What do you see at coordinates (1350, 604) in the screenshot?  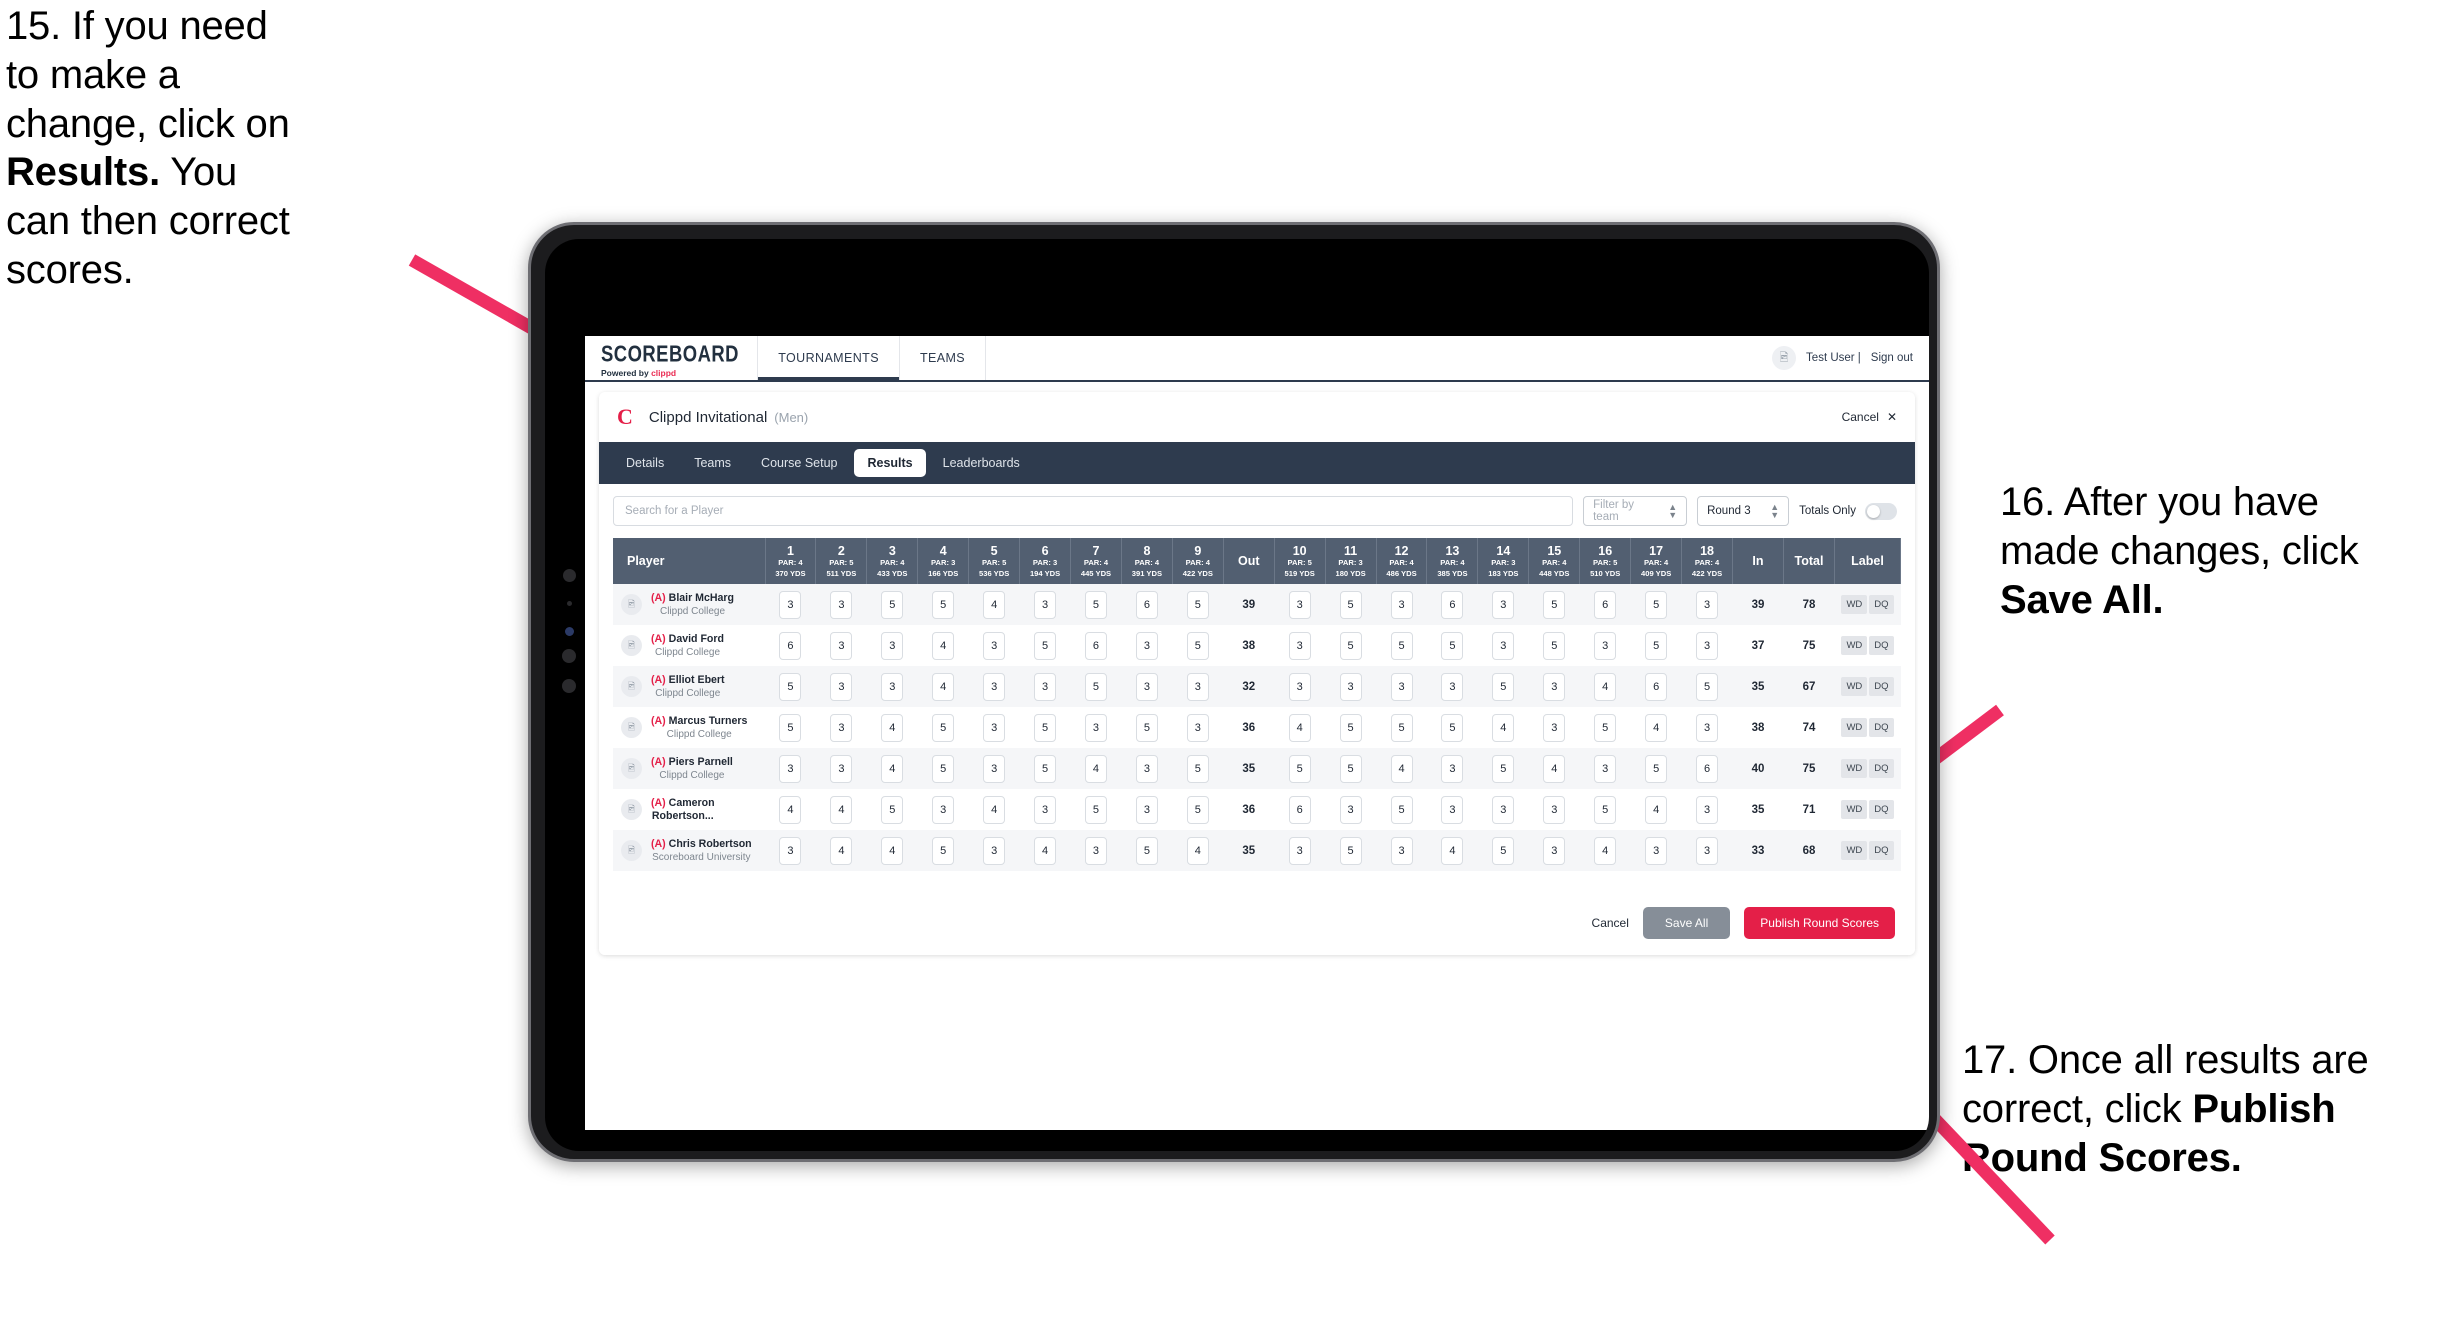 I see `score-cell-hole-11: 5` at bounding box center [1350, 604].